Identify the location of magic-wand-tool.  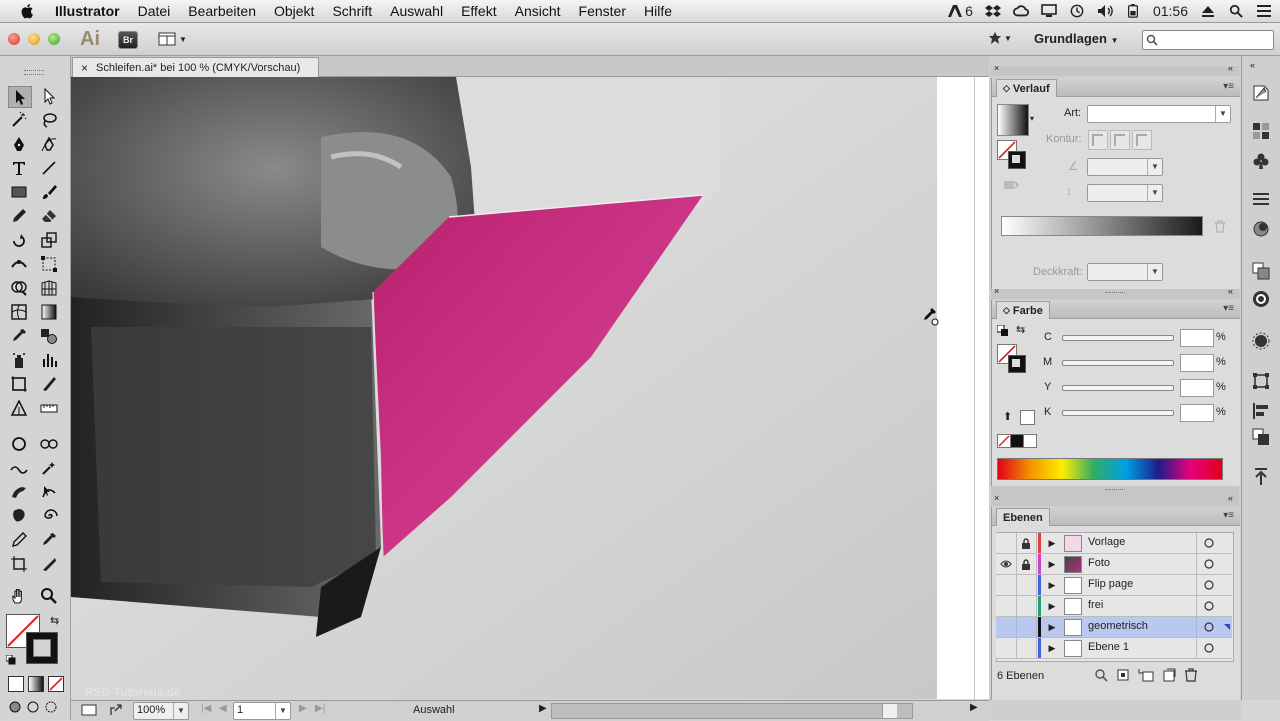
(19, 120).